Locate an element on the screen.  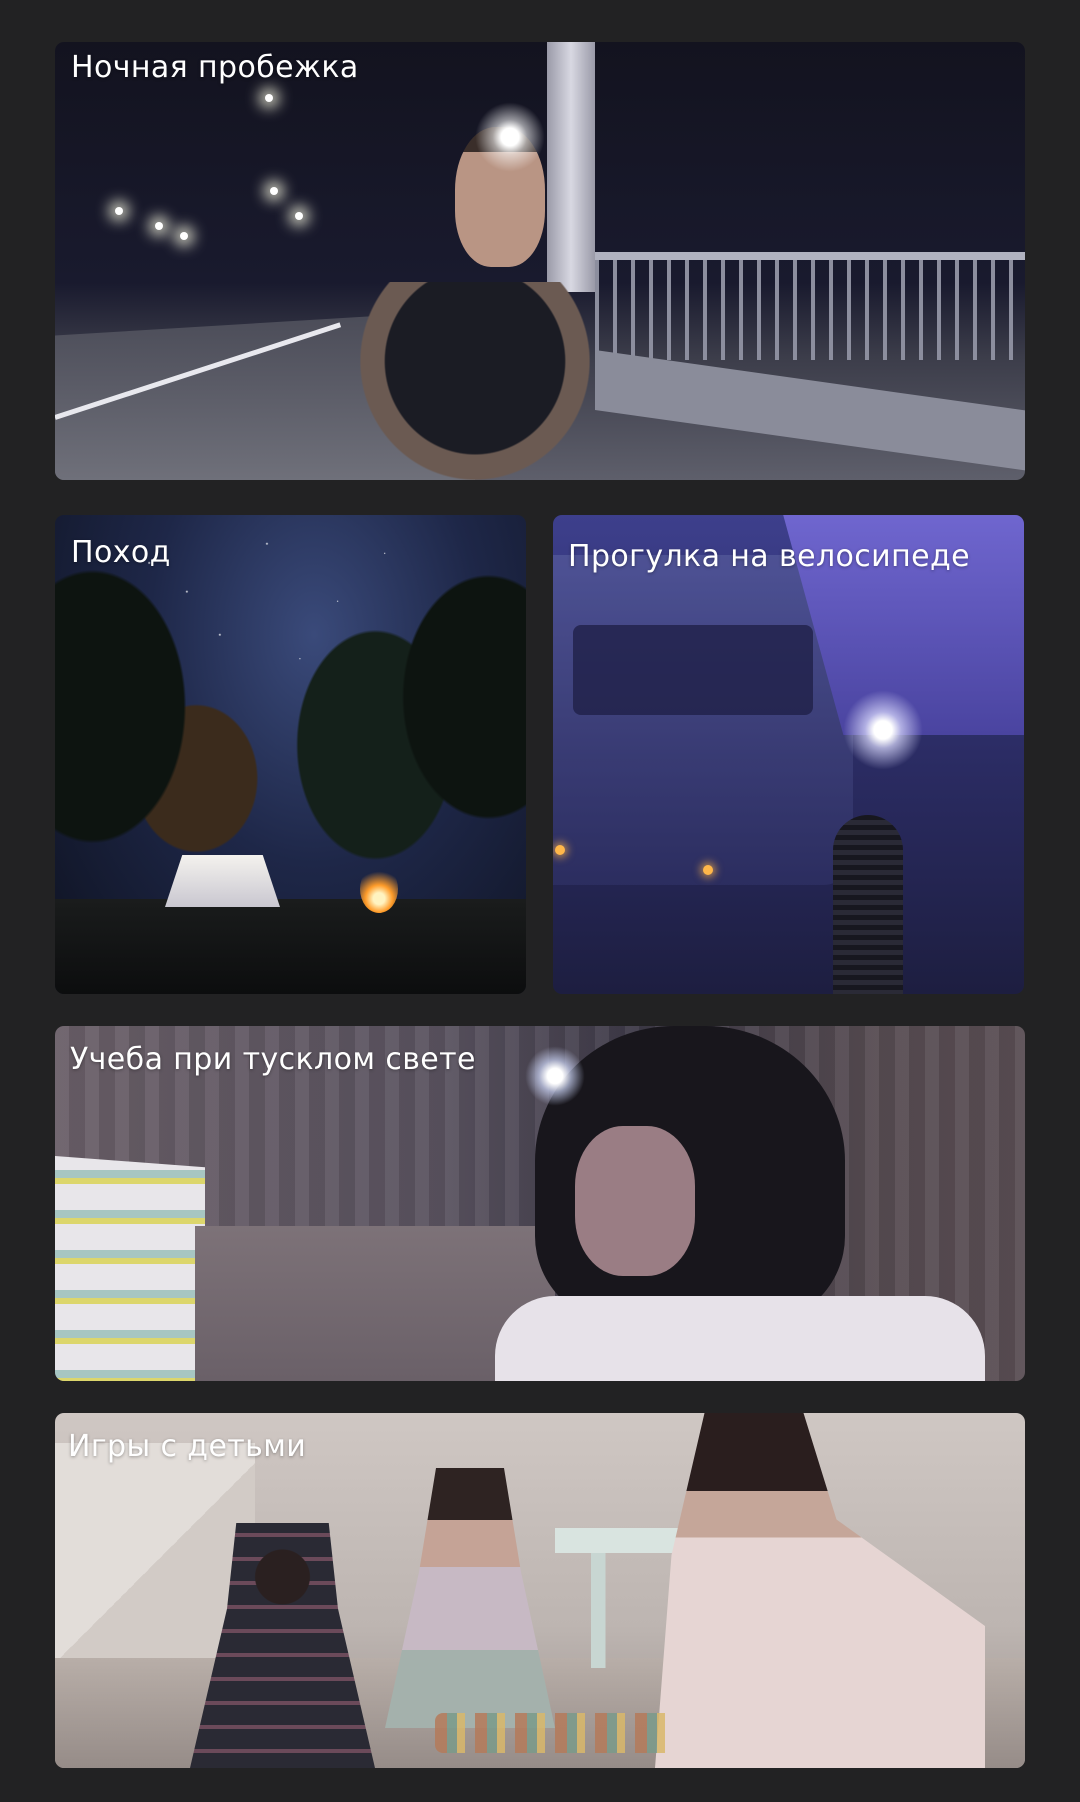
tent is located at coordinates (222, 881).